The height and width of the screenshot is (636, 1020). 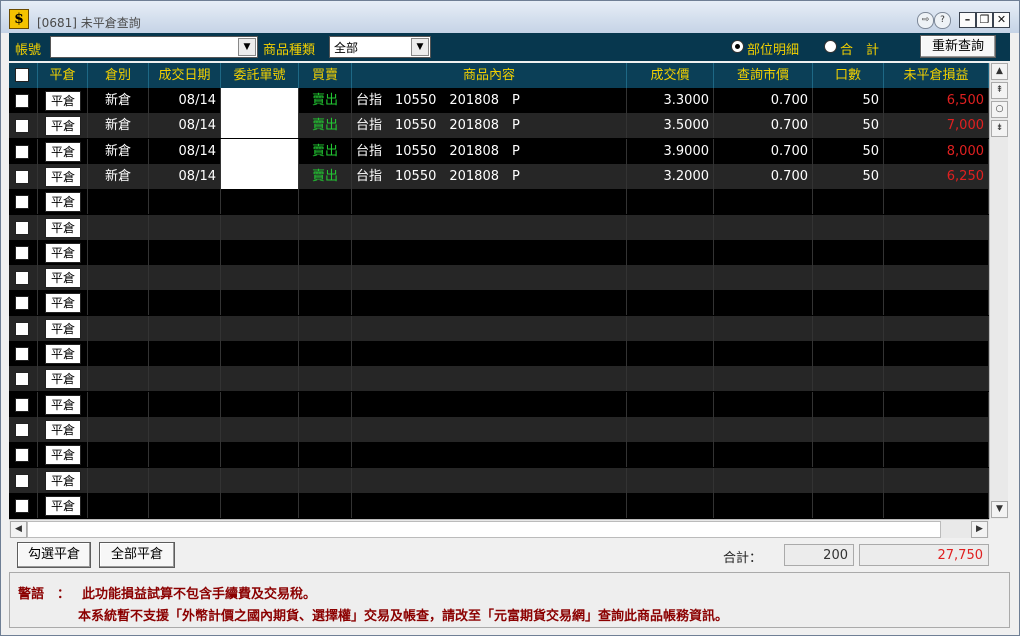 What do you see at coordinates (737, 46) in the screenshot?
I see `radio-position-detail` at bounding box center [737, 46].